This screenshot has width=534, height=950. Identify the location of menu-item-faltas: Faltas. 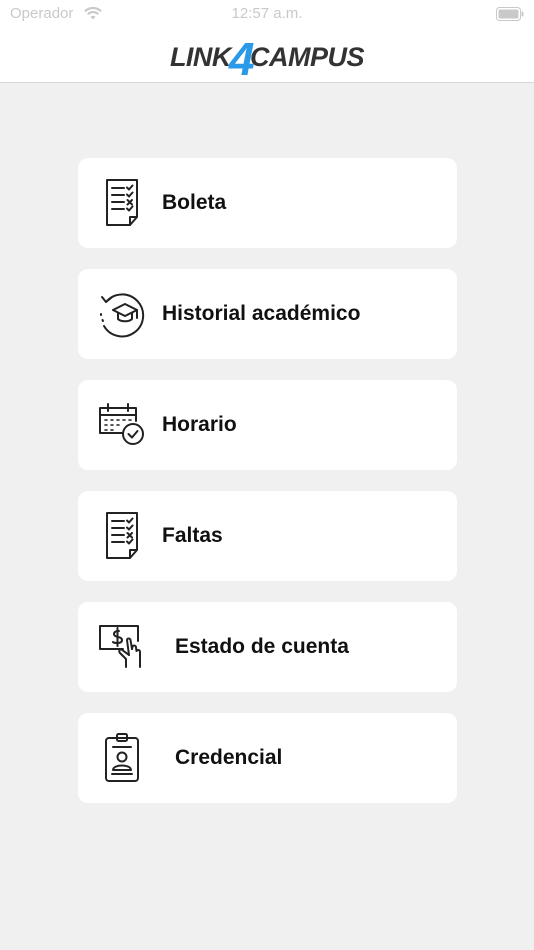
(267, 536).